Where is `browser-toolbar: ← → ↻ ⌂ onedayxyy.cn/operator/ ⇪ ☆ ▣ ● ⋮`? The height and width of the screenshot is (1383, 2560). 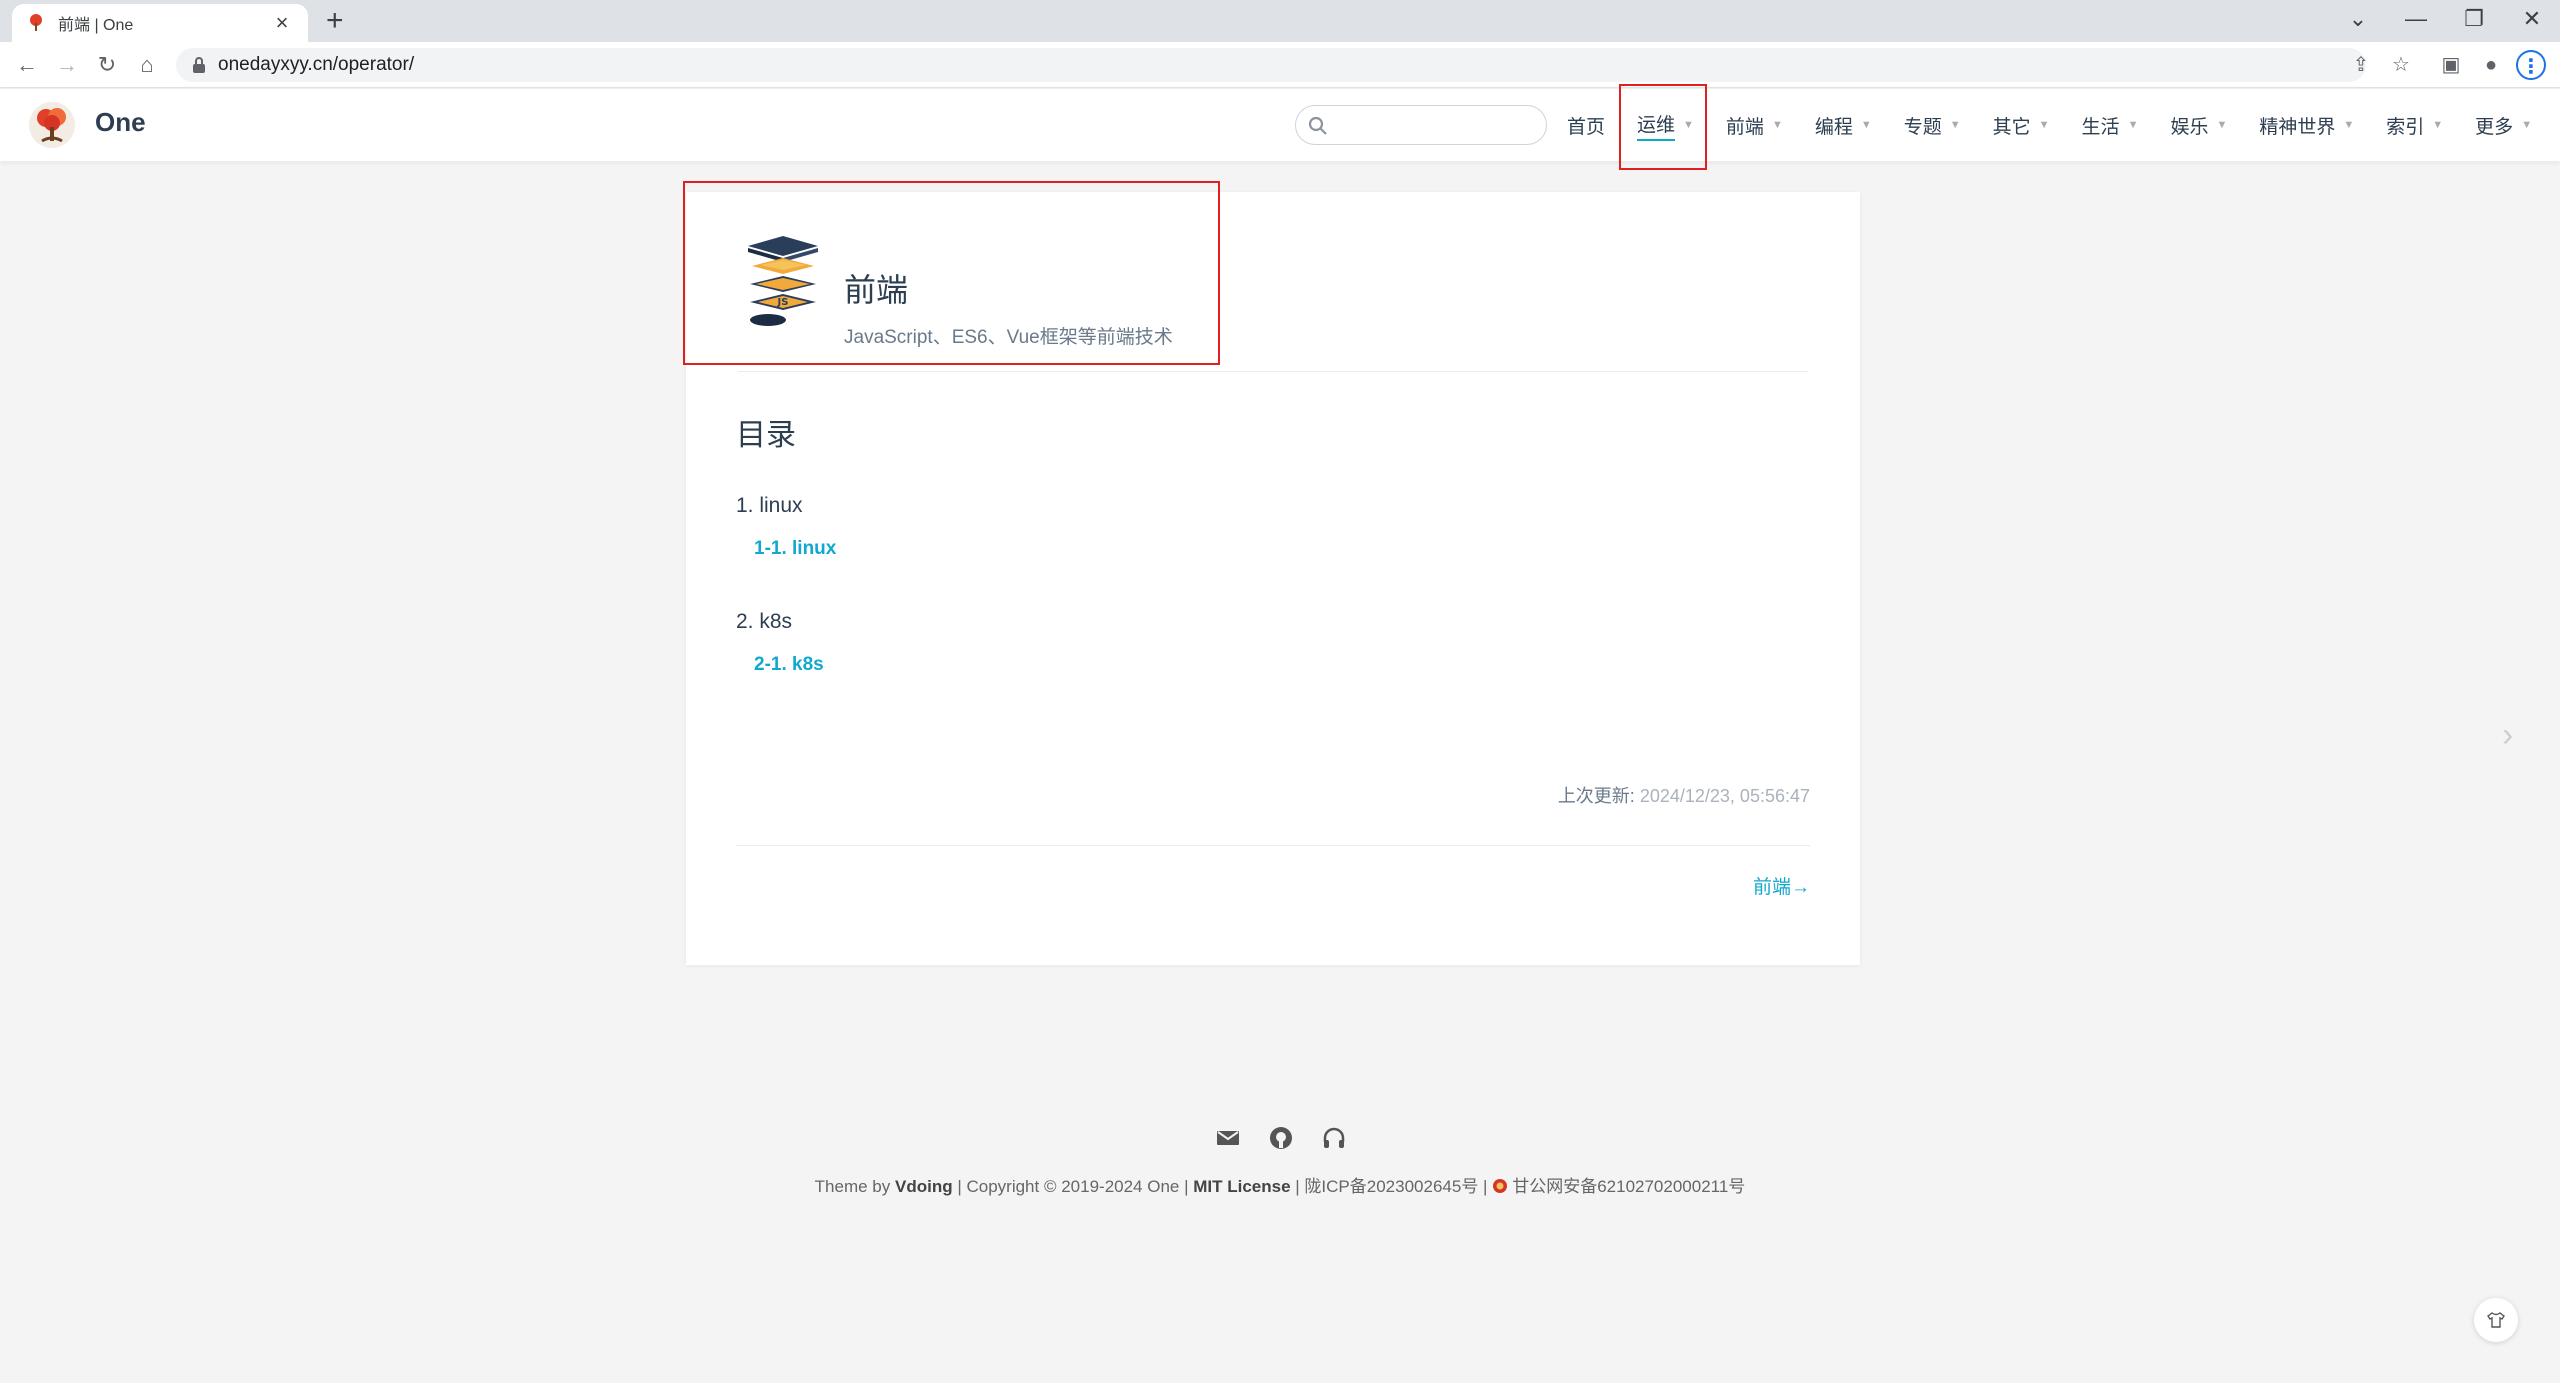
browser-toolbar: ← → ↻ ⌂ onedayxyy.cn/operator/ ⇪ ☆ ▣ ● ⋮ is located at coordinates (1280, 65).